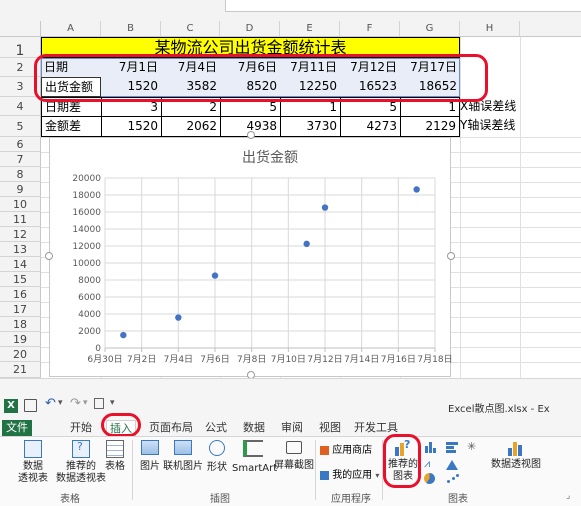 Image resolution: width=581 pixels, height=506 pixels. What do you see at coordinates (86, 179) in the screenshot?
I see `y-tick-label: 20000` at bounding box center [86, 179].